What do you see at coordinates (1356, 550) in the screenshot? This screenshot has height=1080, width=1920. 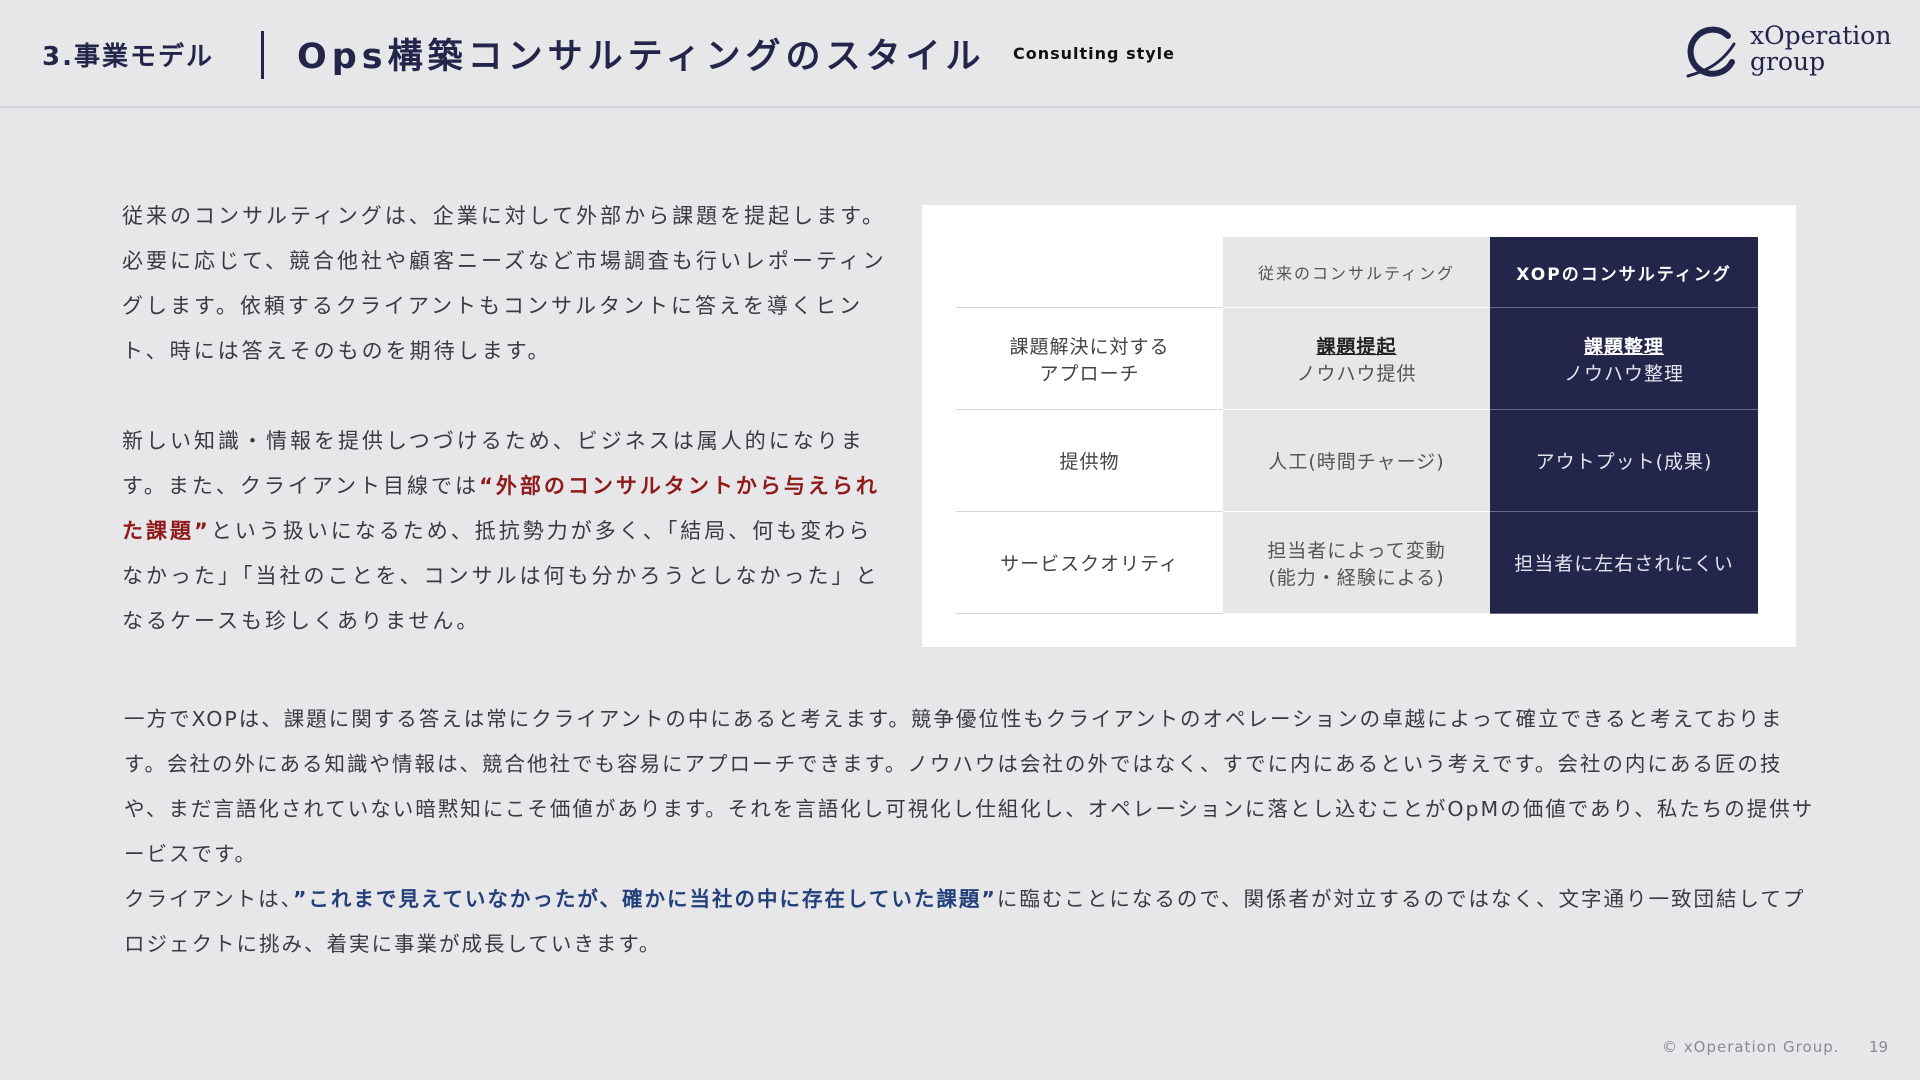 I see `traditional-text: 担当者によって変動` at bounding box center [1356, 550].